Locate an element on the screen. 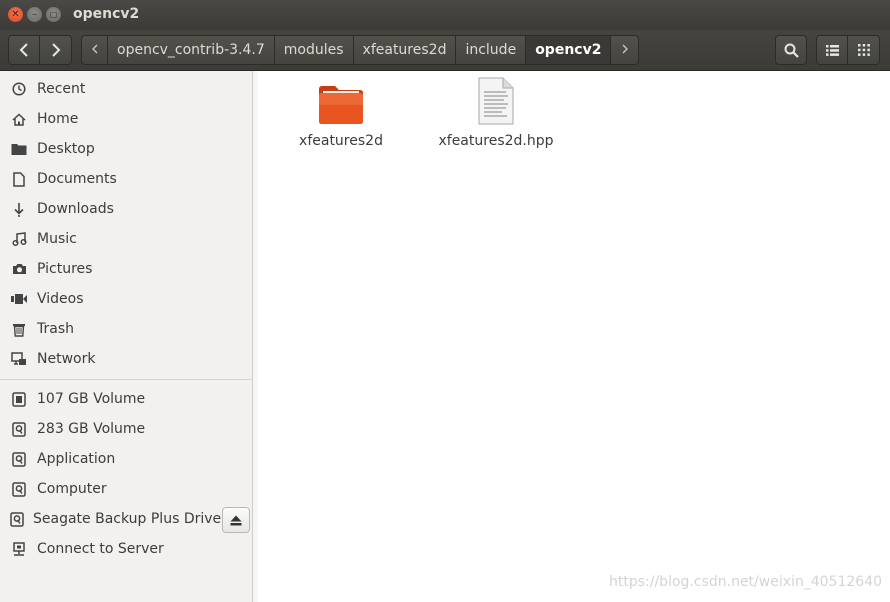 This screenshot has height=602, width=890. breadcrumb-item: include is located at coordinates (491, 50).